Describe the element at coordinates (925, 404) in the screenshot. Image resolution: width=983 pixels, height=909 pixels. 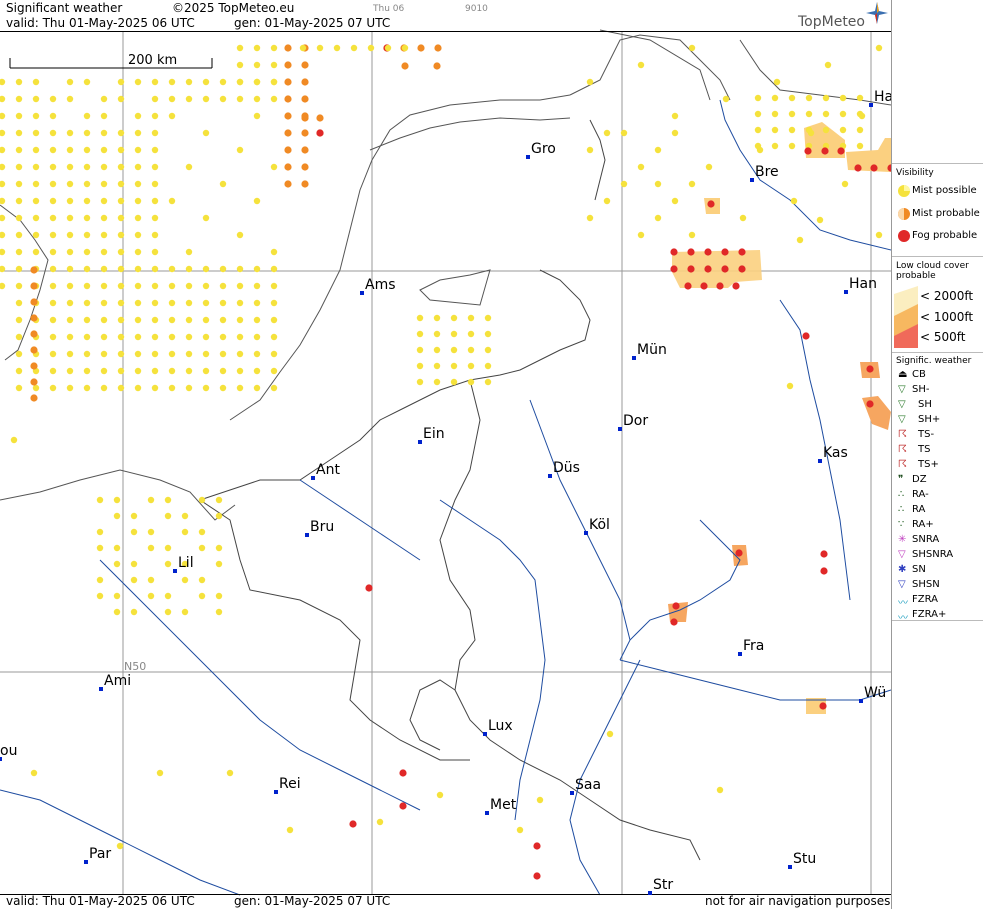
I see `signif-label: SH` at that location.